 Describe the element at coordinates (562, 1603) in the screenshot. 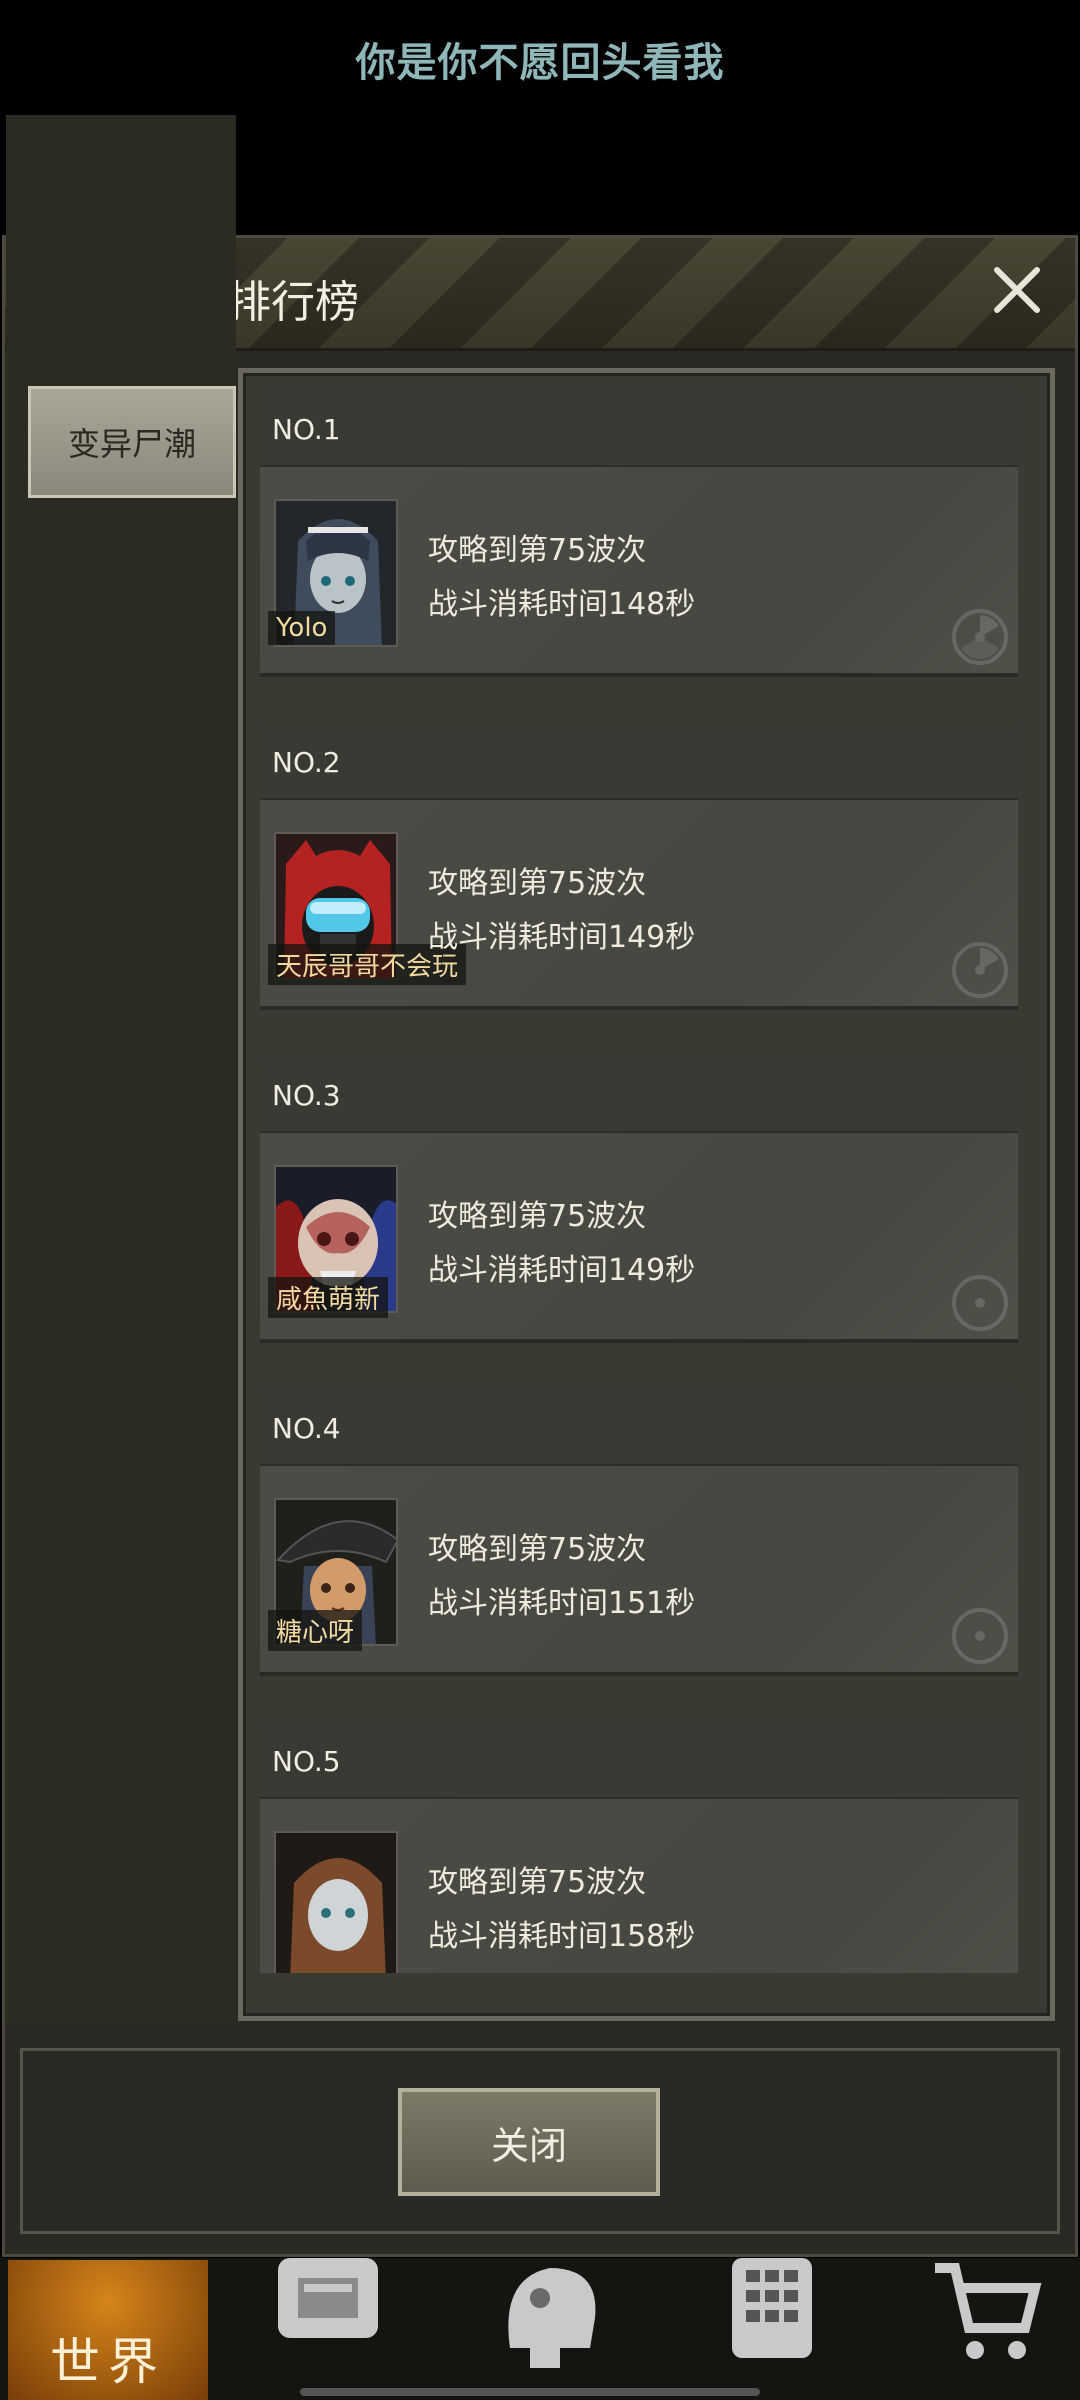

I see `time-text: 战斗消耗时间151秒` at that location.